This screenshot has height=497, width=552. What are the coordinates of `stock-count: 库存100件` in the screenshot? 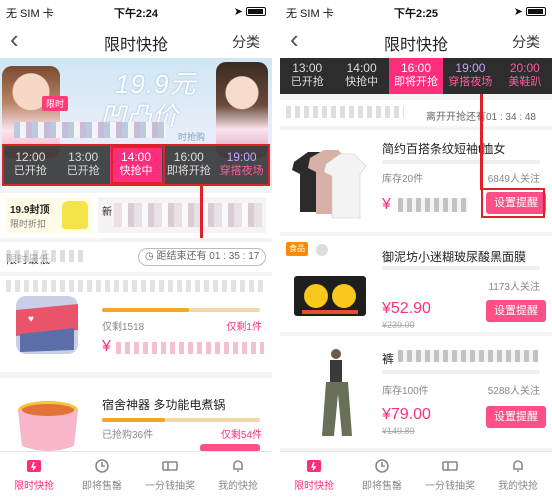 It's located at (405, 391).